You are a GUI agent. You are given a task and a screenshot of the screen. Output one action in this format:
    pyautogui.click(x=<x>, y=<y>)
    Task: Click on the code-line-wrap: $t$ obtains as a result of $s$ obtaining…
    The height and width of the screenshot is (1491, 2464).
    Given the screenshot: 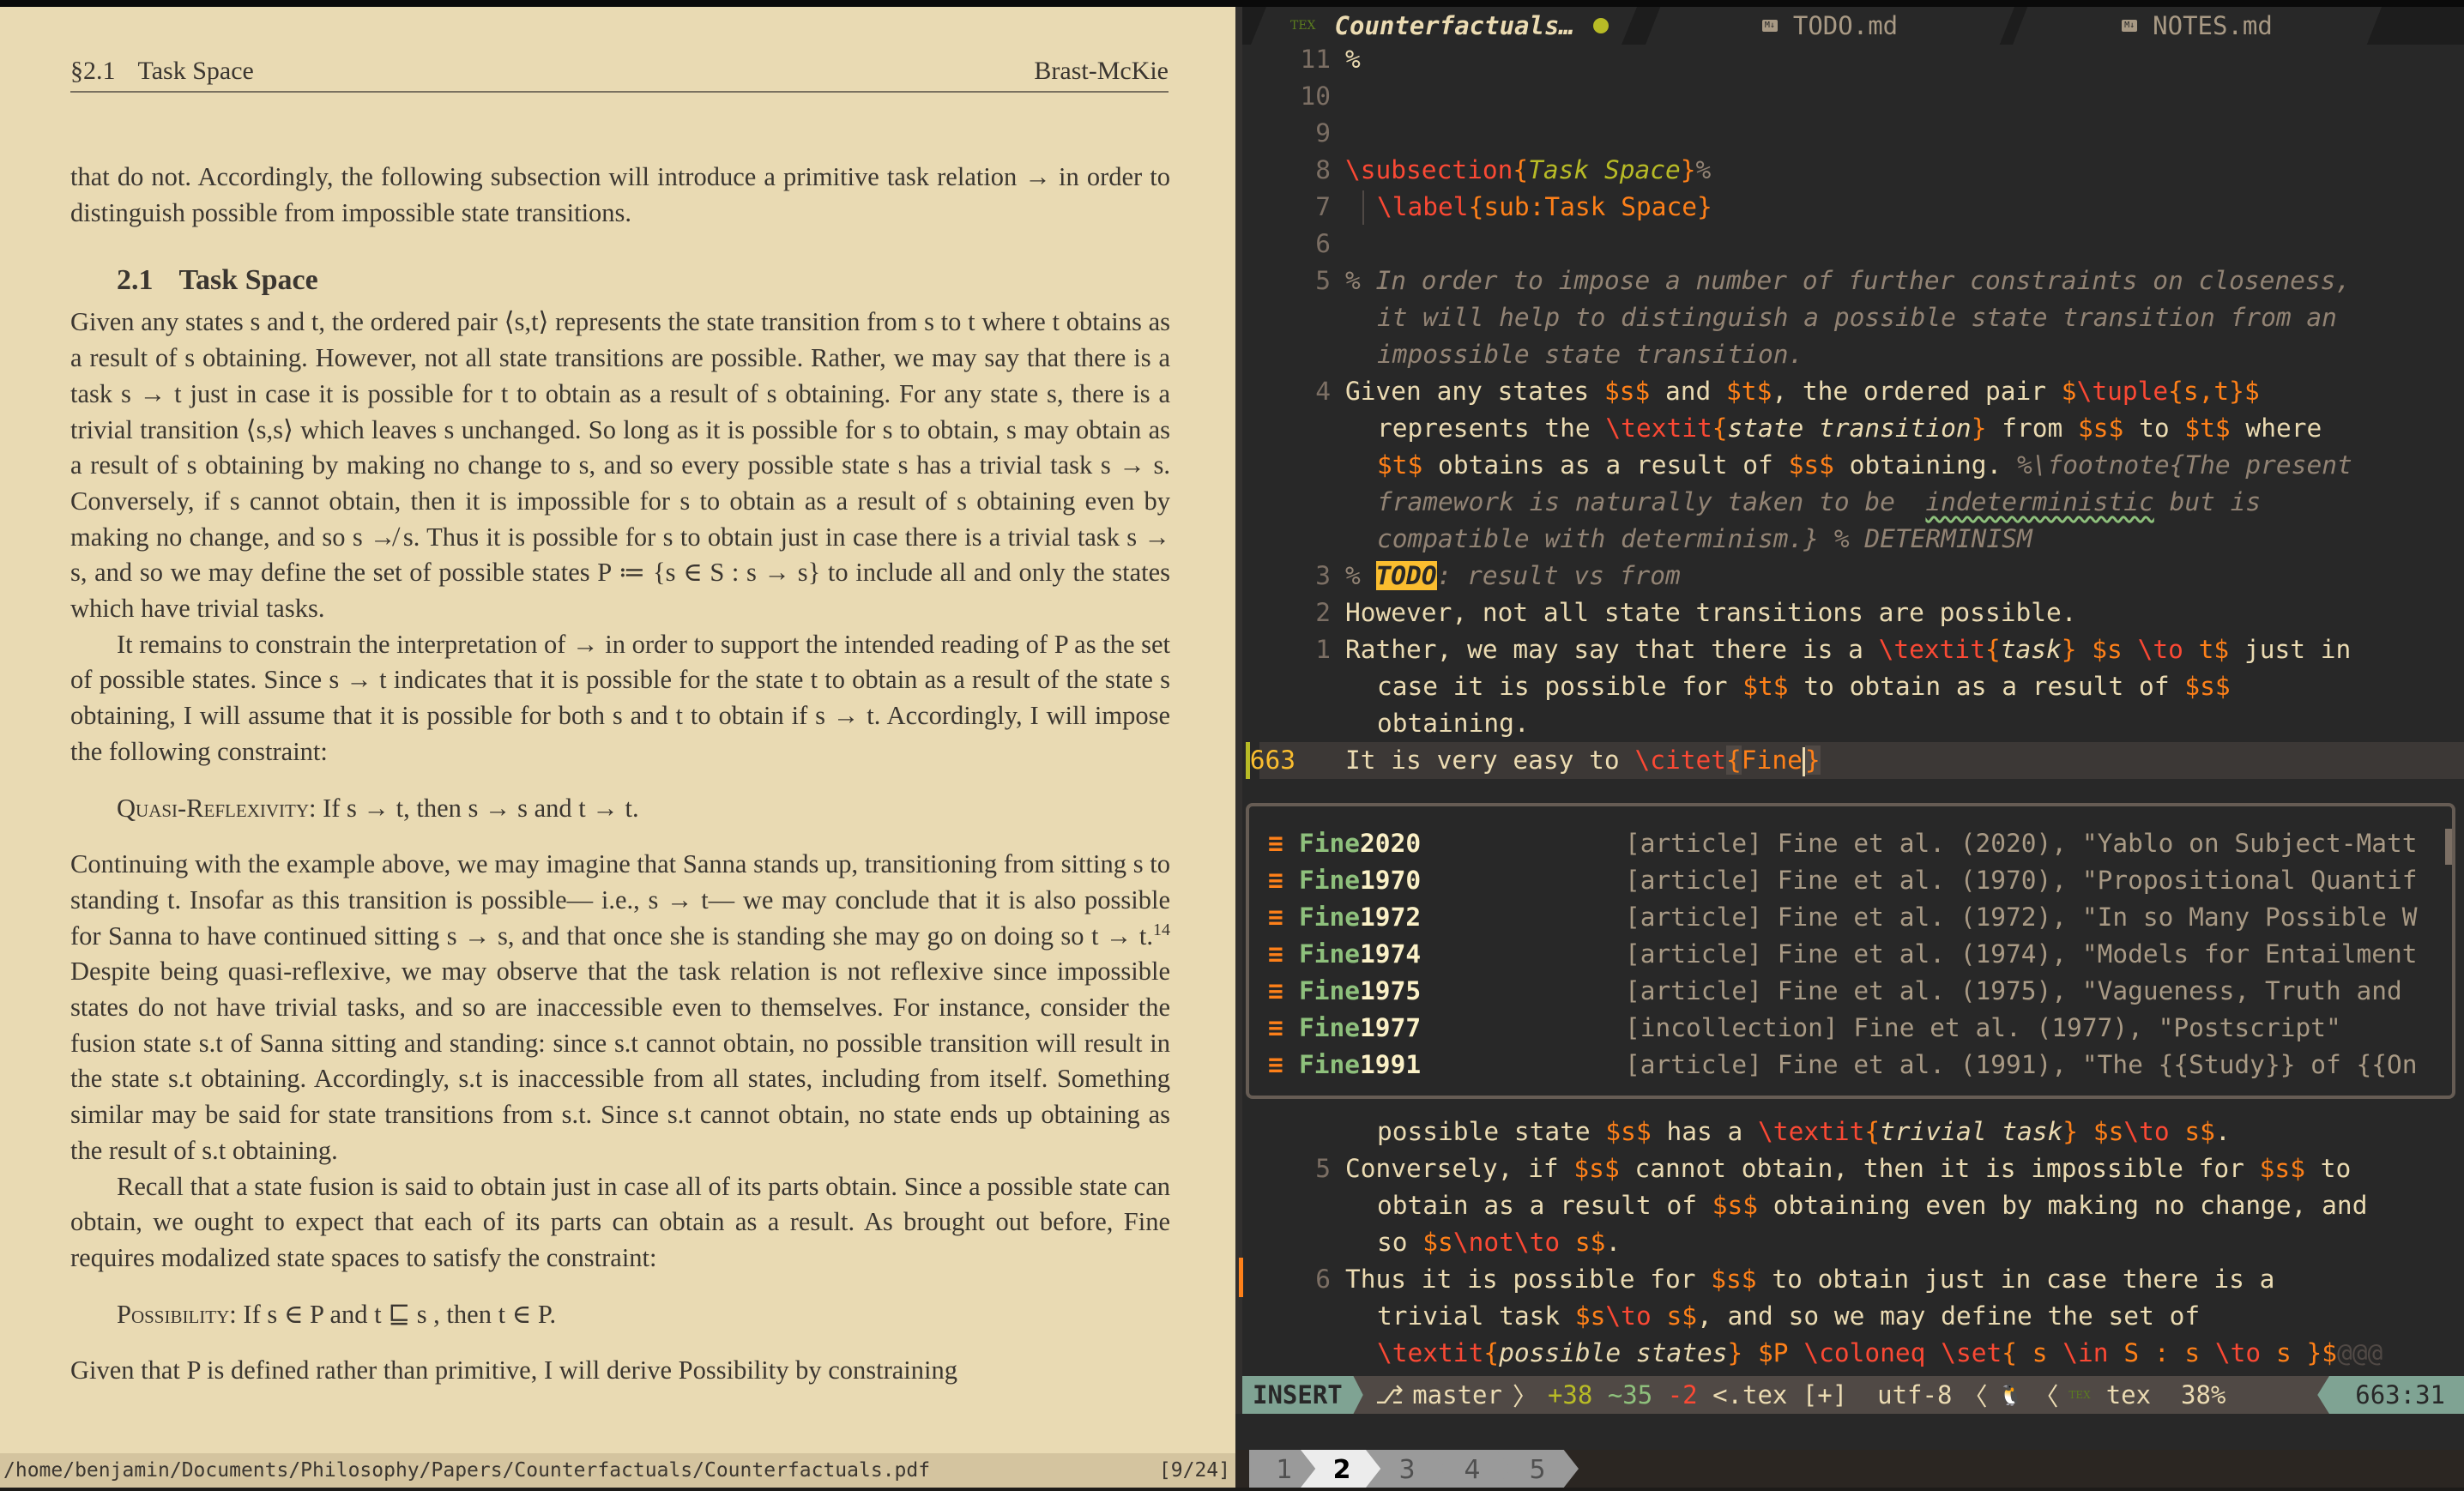 What is the action you would take?
    pyautogui.click(x=1853, y=465)
    